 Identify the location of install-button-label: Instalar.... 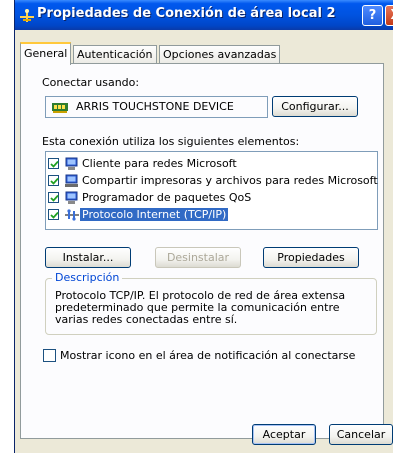
(88, 257).